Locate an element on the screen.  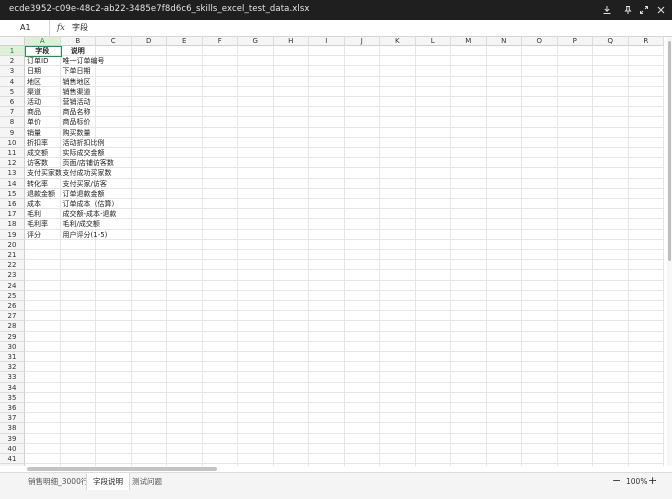
cell-i14 is located at coordinates (327, 183).